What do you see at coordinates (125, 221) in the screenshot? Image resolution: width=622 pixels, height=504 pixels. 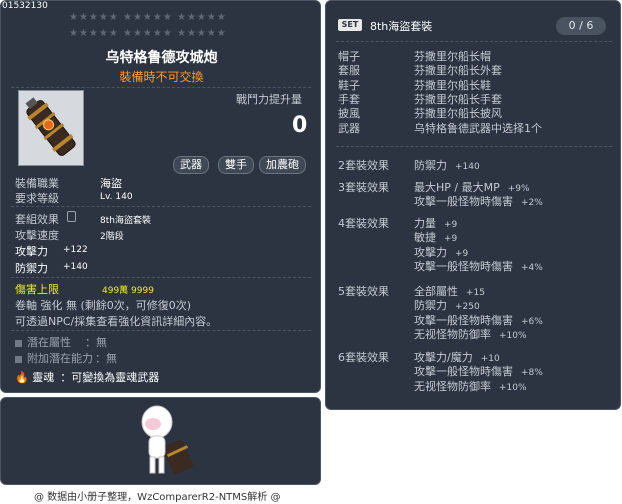 I see `set-effect-value: 8th海盜套裝` at bounding box center [125, 221].